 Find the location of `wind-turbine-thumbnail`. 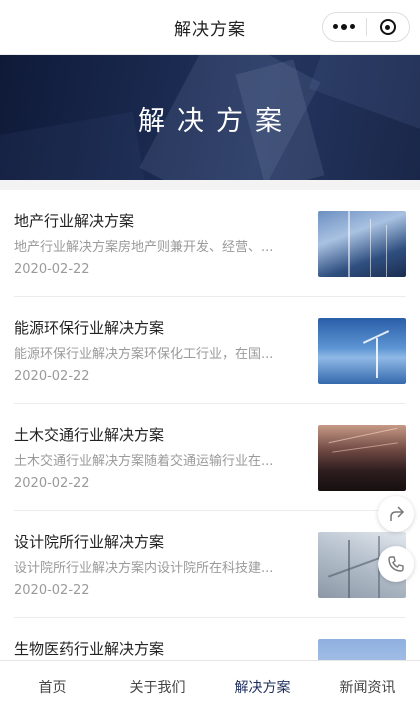

wind-turbine-thumbnail is located at coordinates (362, 351).